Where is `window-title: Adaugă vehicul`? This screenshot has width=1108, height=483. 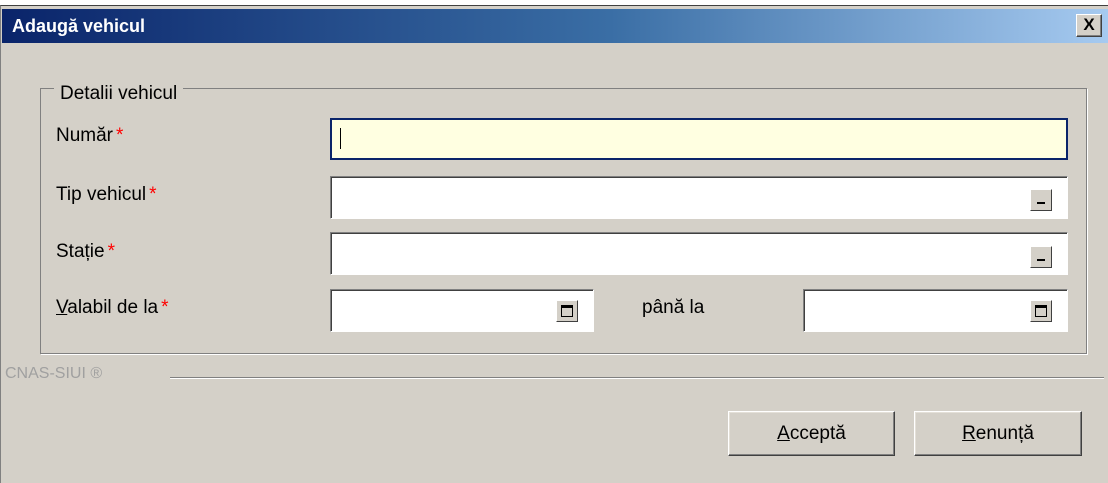 window-title: Adaugă vehicul is located at coordinates (79, 26).